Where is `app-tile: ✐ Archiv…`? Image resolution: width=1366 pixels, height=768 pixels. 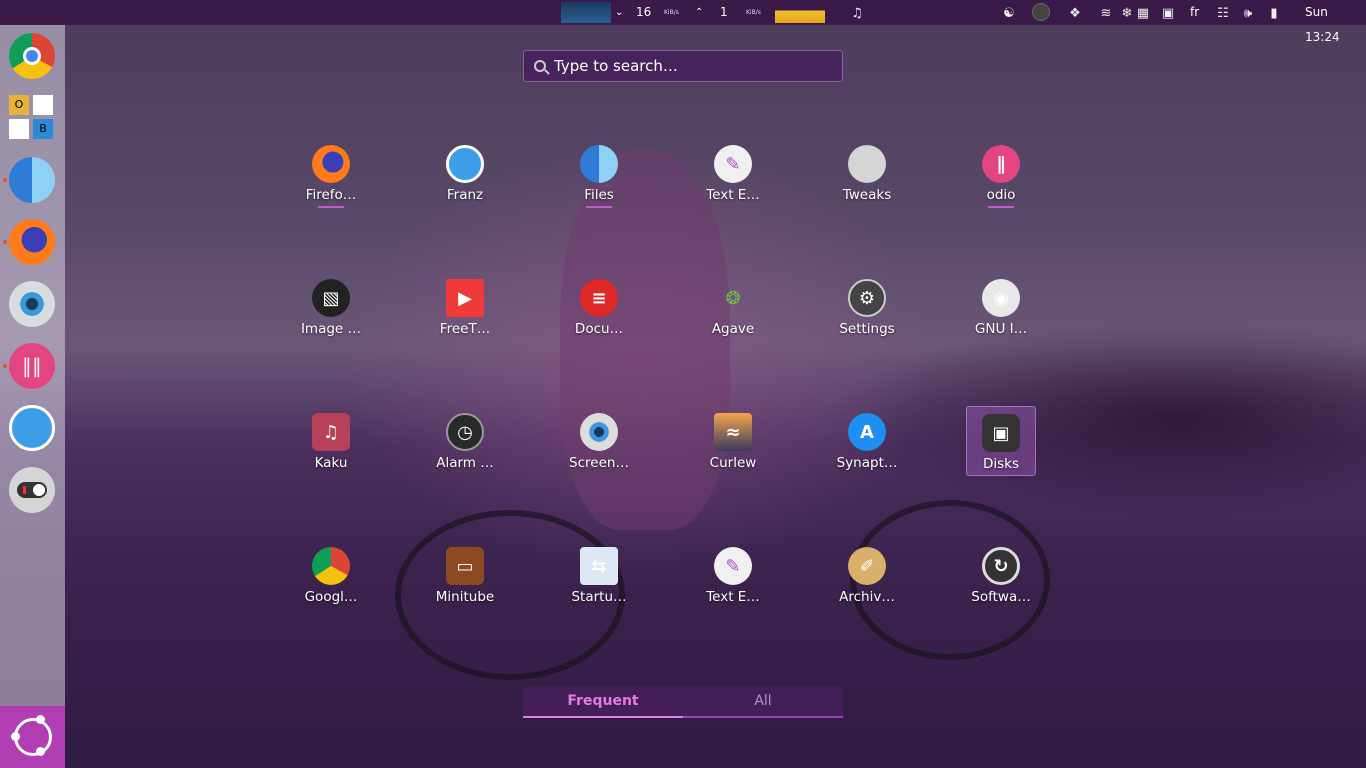
app-tile: ✐ Archiv… is located at coordinates (867, 575).